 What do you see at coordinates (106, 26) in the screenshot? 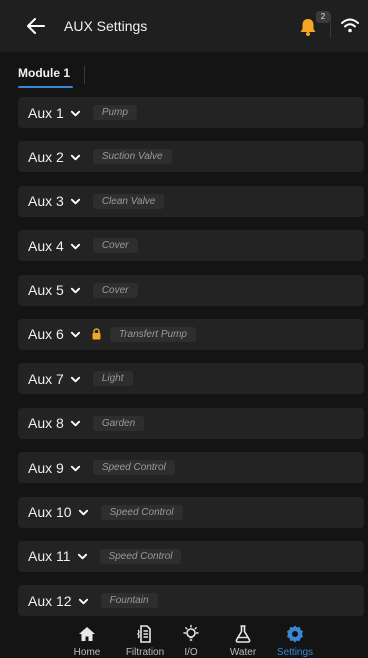
I see `page-title: AUX Settings` at bounding box center [106, 26].